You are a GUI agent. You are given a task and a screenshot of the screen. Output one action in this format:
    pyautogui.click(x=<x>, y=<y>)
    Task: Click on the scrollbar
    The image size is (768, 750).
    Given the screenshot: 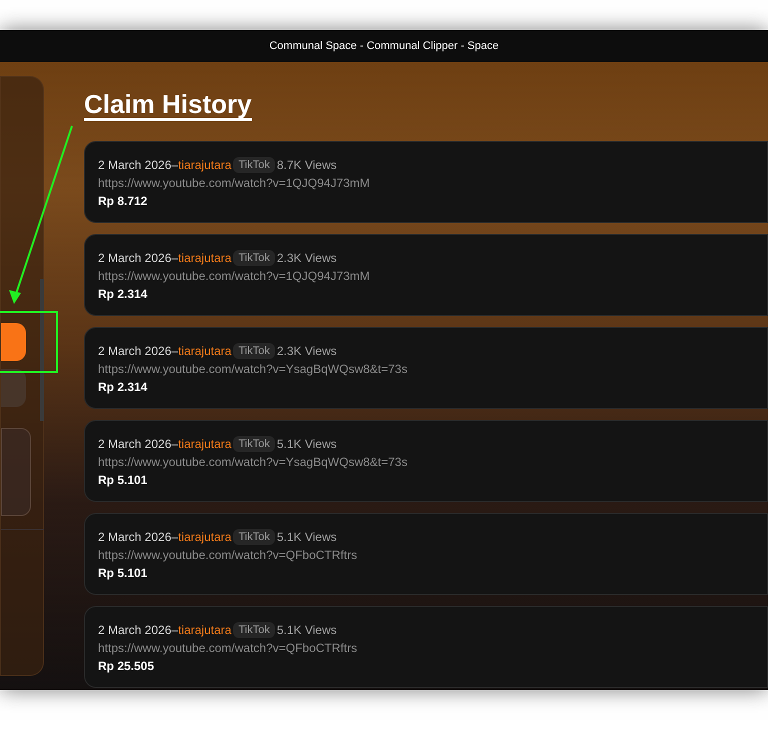 What is the action you would take?
    pyautogui.click(x=42, y=350)
    